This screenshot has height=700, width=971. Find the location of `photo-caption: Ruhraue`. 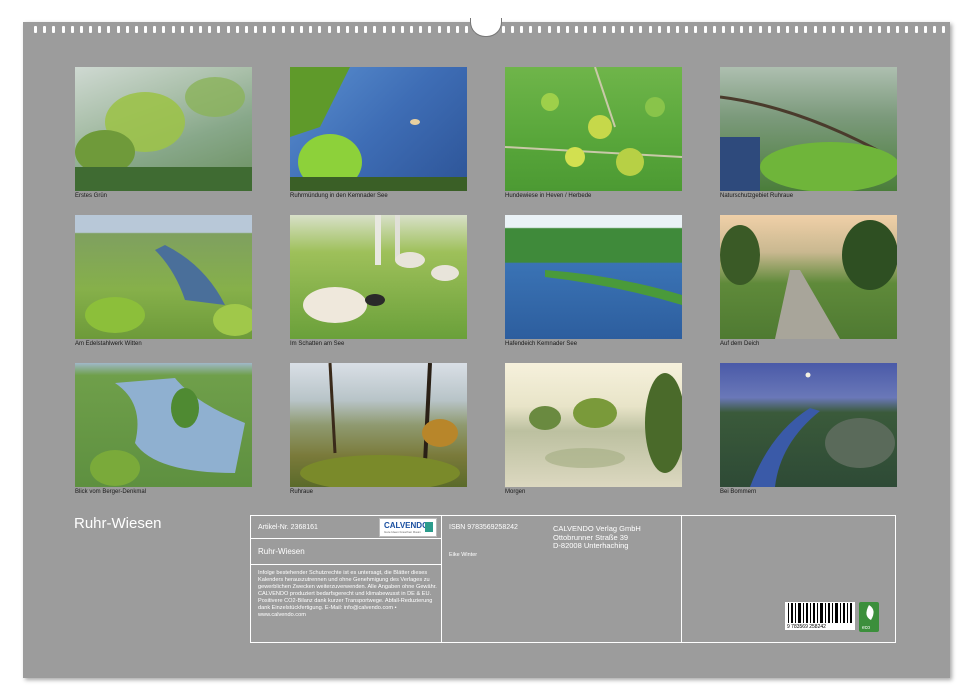

photo-caption: Ruhraue is located at coordinates (302, 492).